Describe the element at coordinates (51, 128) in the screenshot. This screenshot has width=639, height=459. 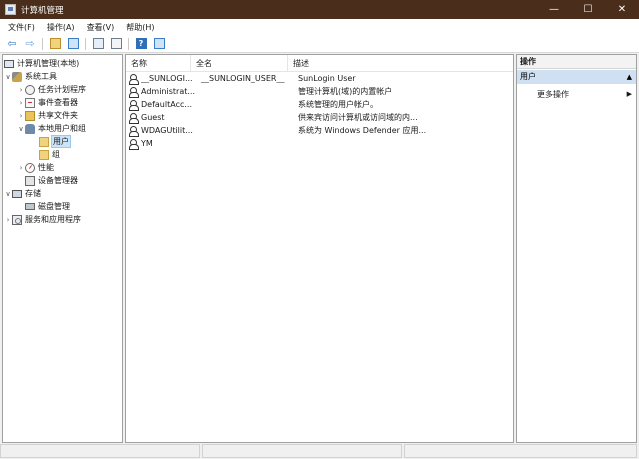
I see `tree-item-local-users-groups: ∨ 本地用户和组` at that location.